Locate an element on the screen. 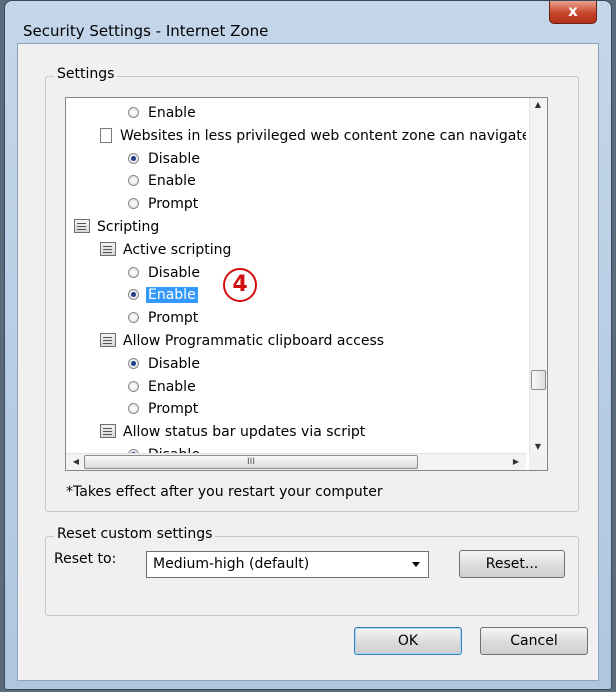 The image size is (616, 692). setting-category: Scripting is located at coordinates (116, 227).